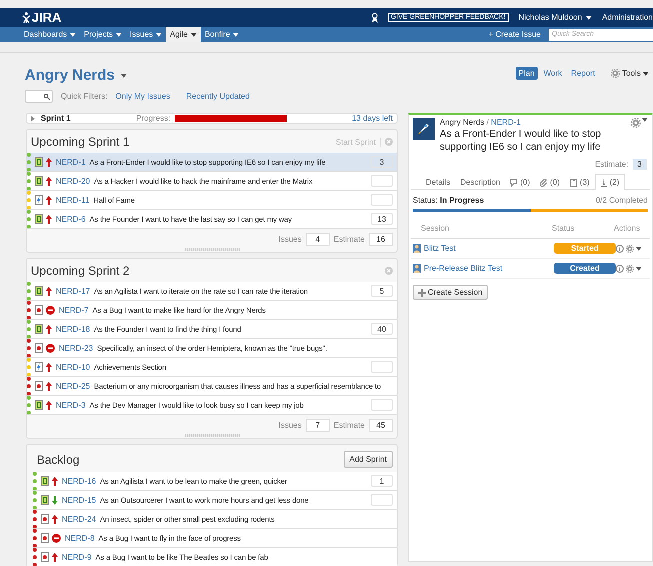 The image size is (653, 566). I want to click on issue-key: NERD-8, so click(80, 538).